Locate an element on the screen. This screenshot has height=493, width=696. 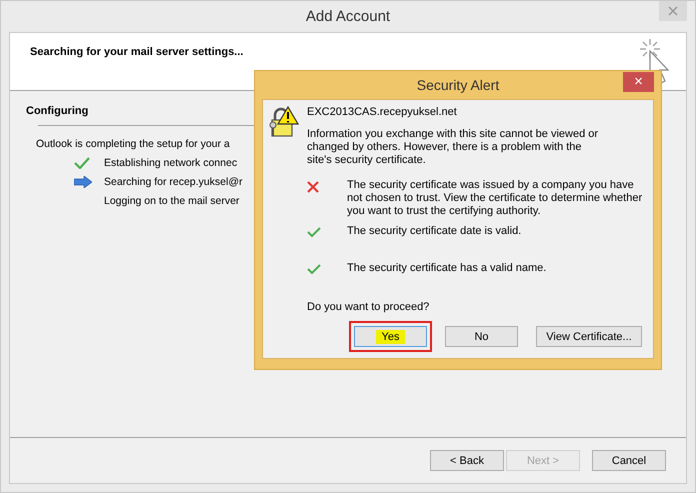
dialog-button: No is located at coordinates (481, 336).